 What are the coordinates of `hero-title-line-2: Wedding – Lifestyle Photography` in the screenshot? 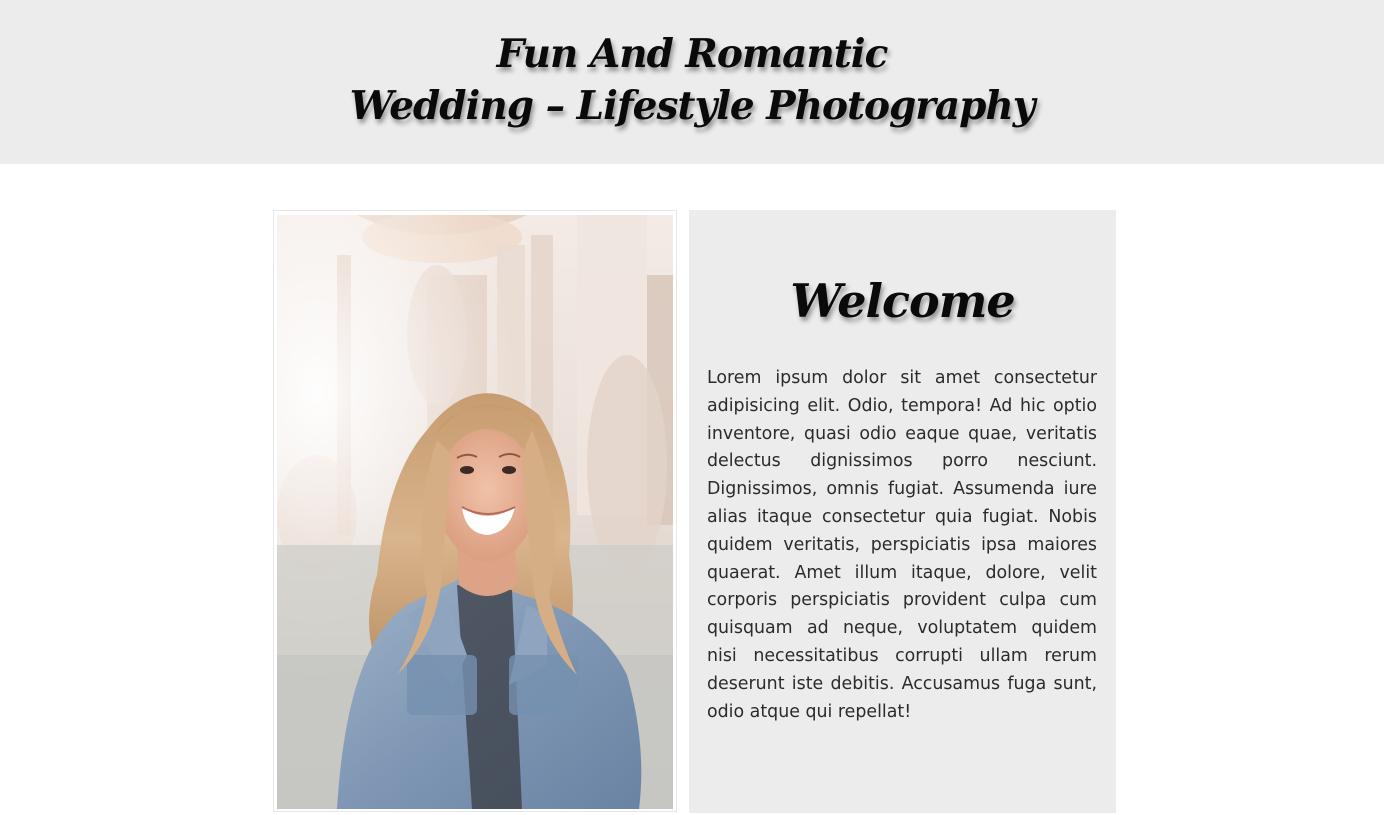 It's located at (692, 106).